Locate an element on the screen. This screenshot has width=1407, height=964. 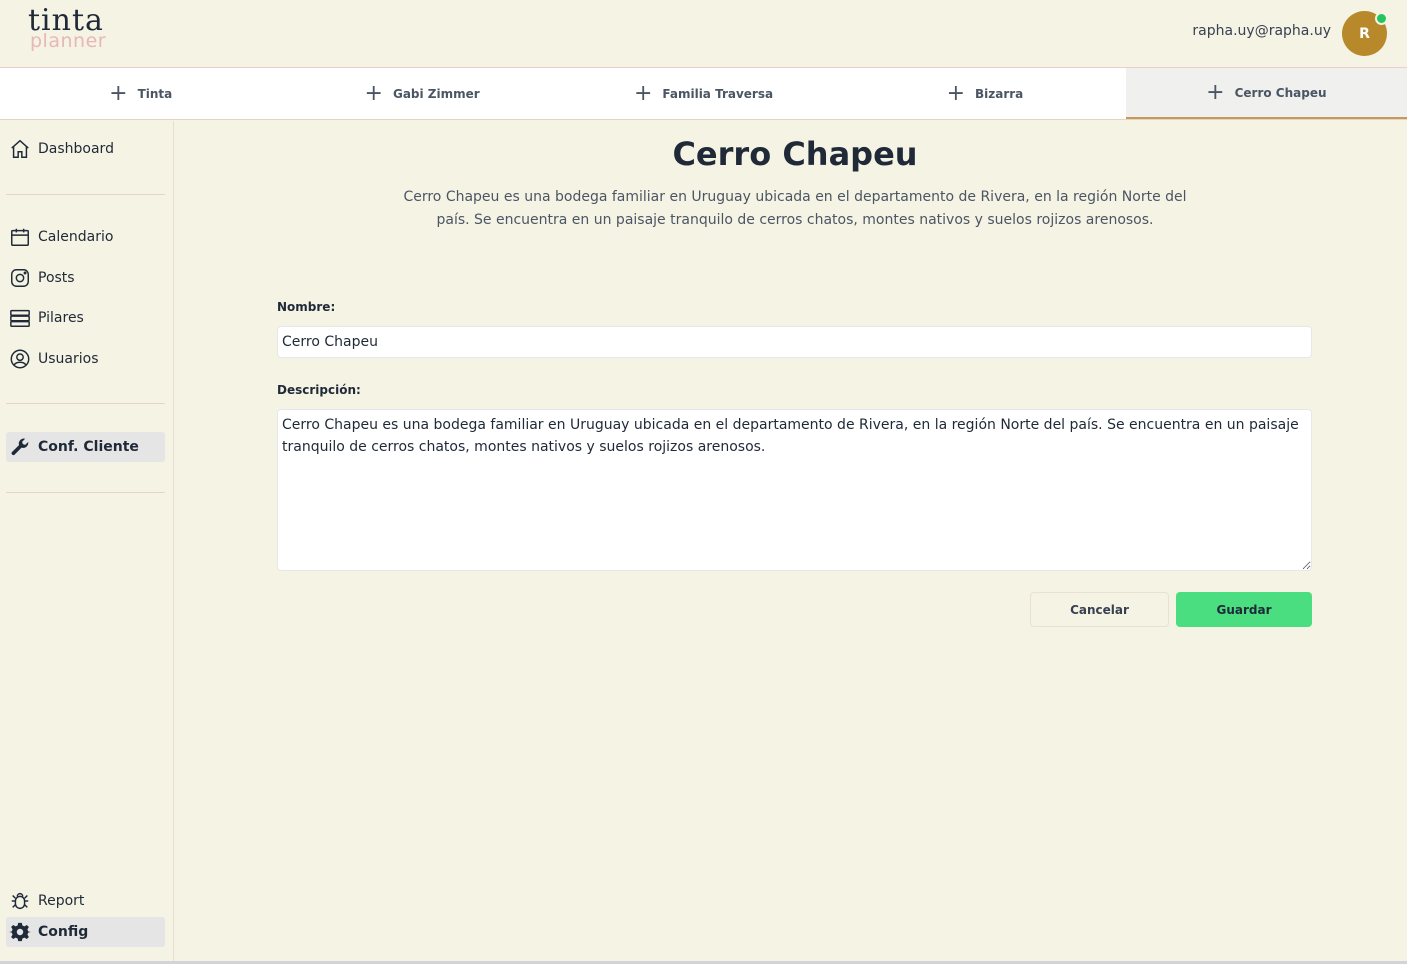
tab-familia-traversa: + Familia Traversa is located at coordinates (703, 93).